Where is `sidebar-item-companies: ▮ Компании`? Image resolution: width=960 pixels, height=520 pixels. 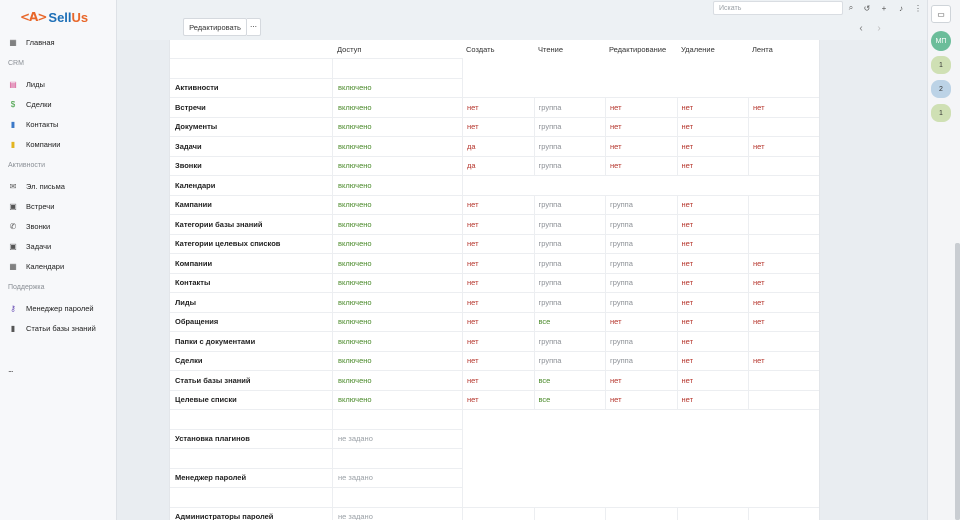
sidebar-item-companies: ▮ Компании is located at coordinates (58, 144).